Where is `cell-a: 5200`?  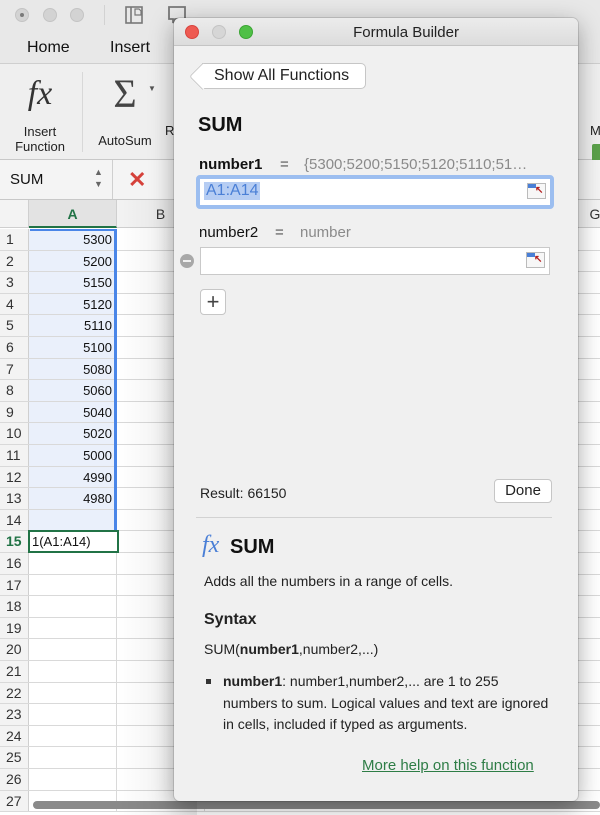 cell-a: 5200 is located at coordinates (73, 261).